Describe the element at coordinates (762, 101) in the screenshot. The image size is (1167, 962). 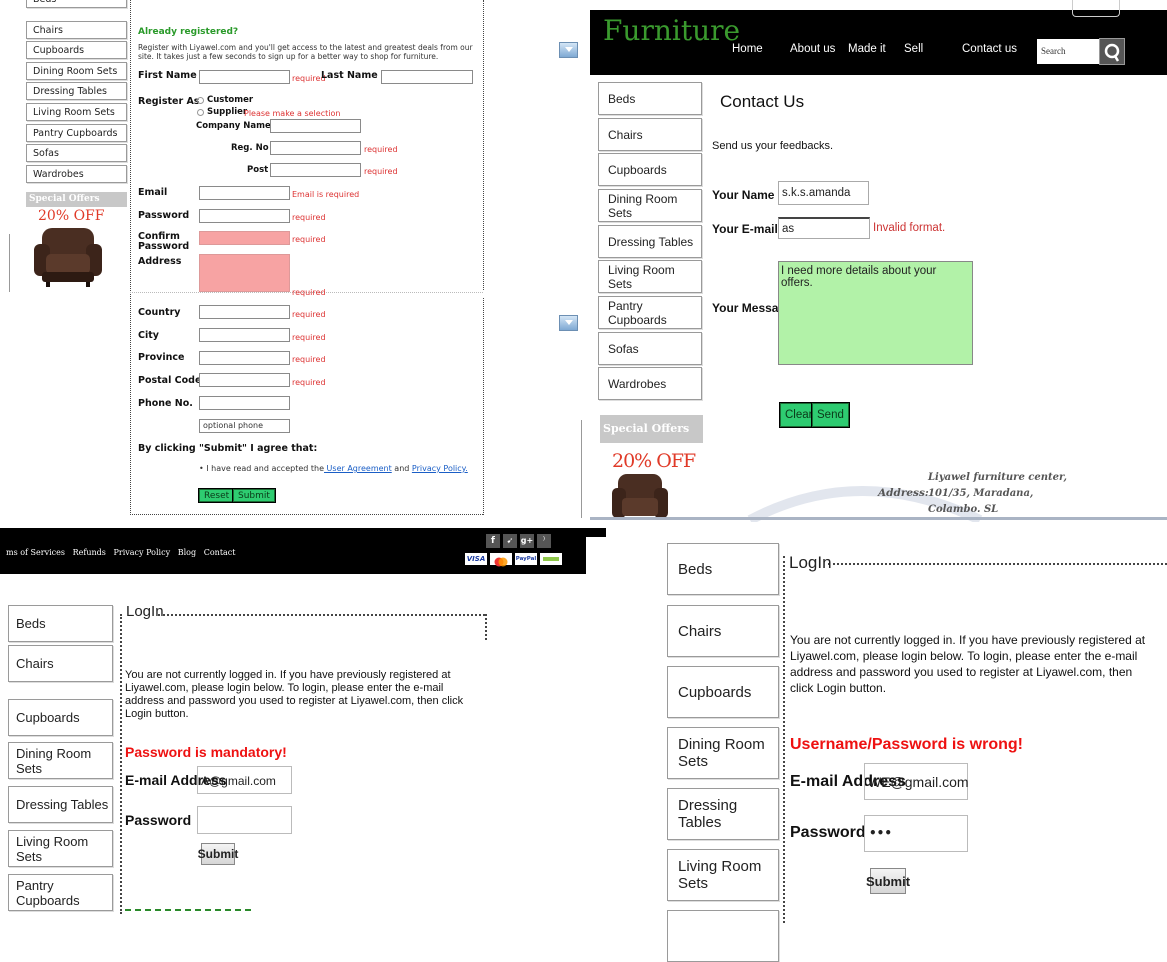
I see `page-title: Contact Us` at that location.